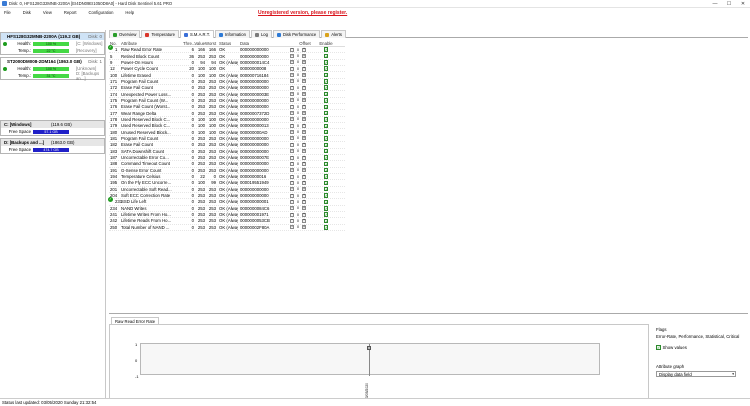 The image size is (750, 406). What do you see at coordinates (325, 43) in the screenshot?
I see `header-enable: Enable` at bounding box center [325, 43].